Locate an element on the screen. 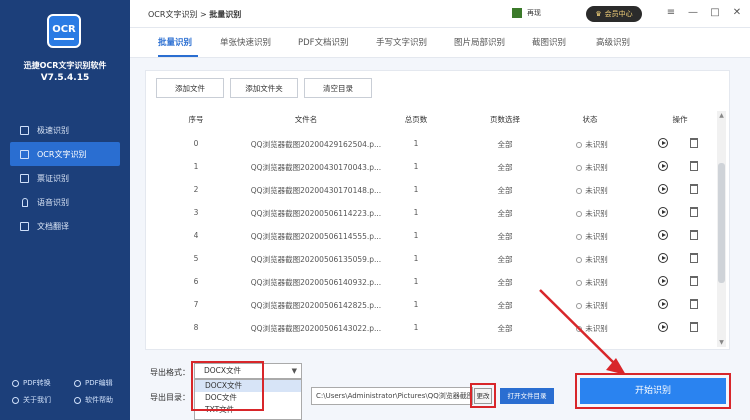 Image resolution: width=750 pixels, height=420 pixels. table-row: 4 QQ浏览器截图20200506114555.p... 1 全部 未识别 is located at coordinates (431, 237).